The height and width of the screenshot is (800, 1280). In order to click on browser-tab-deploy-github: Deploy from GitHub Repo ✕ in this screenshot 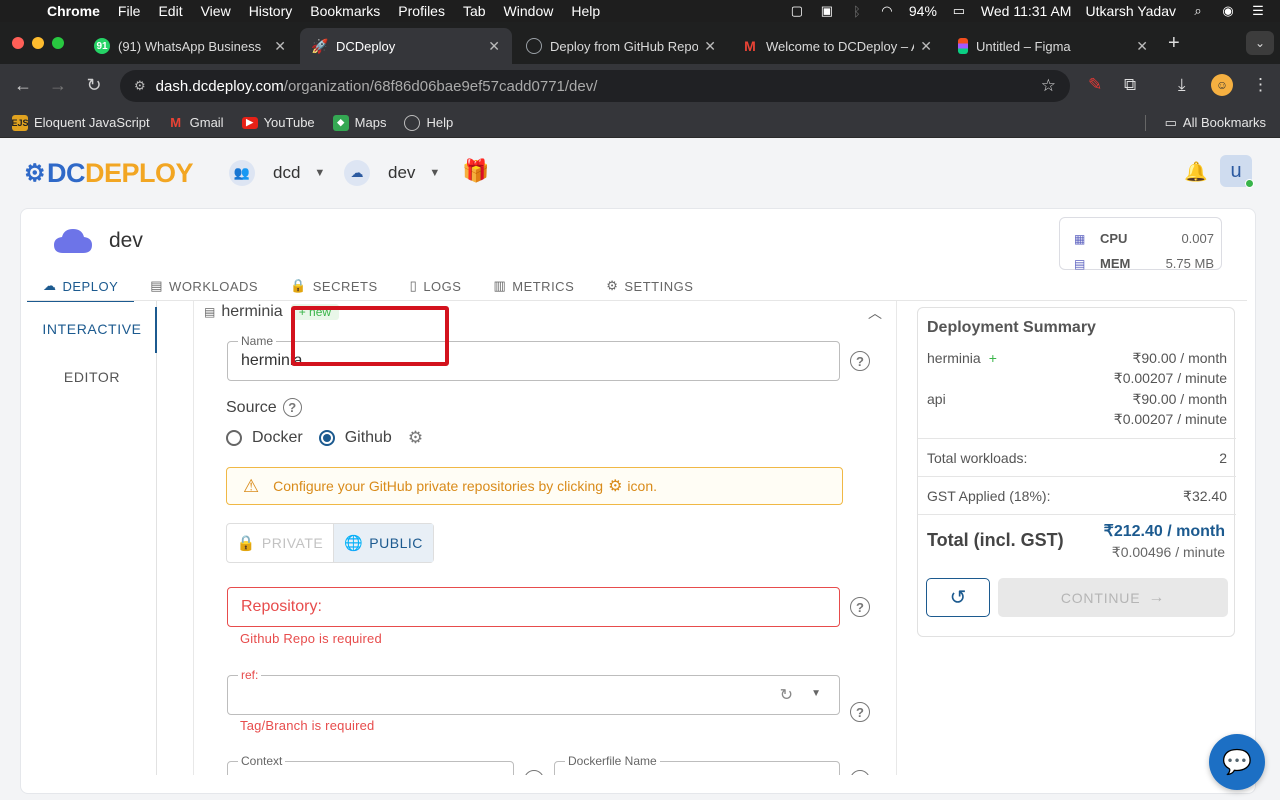, I will do `click(621, 46)`.